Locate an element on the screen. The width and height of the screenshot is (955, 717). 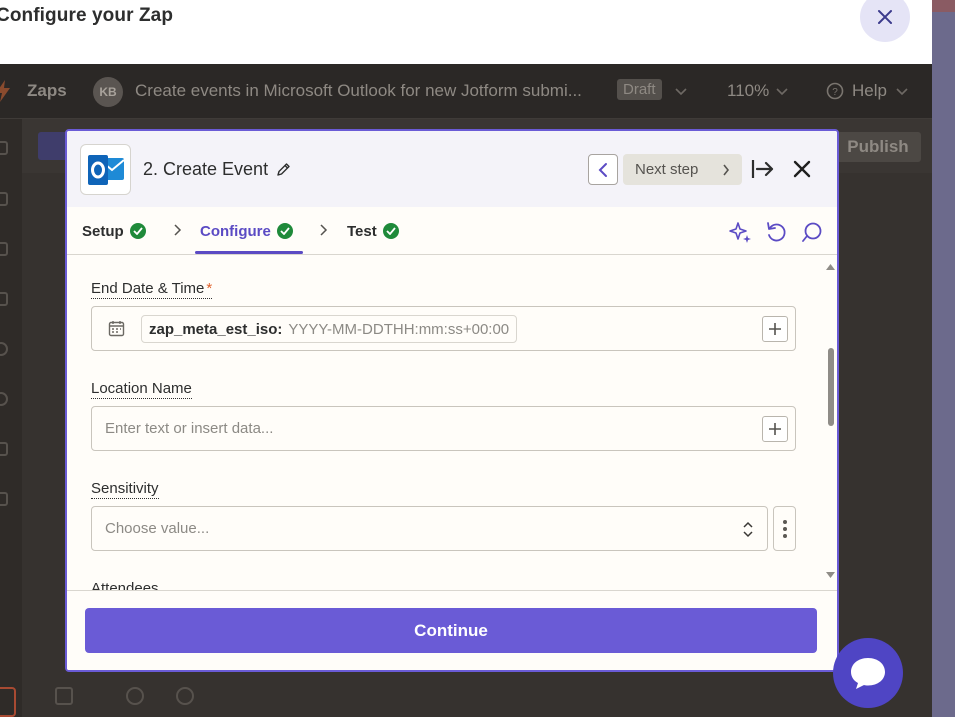
tab-setup: Setup is located at coordinates (114, 231).